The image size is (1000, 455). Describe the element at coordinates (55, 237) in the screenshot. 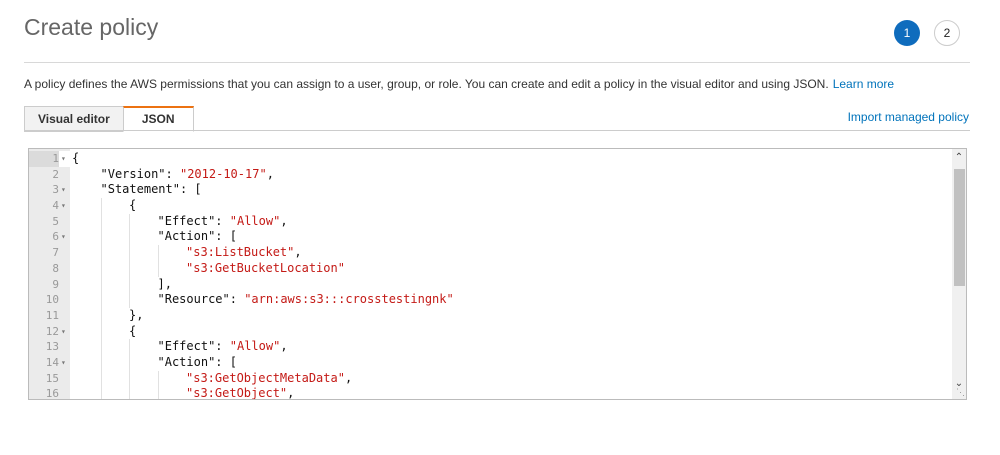

I see `line-number: 6` at that location.